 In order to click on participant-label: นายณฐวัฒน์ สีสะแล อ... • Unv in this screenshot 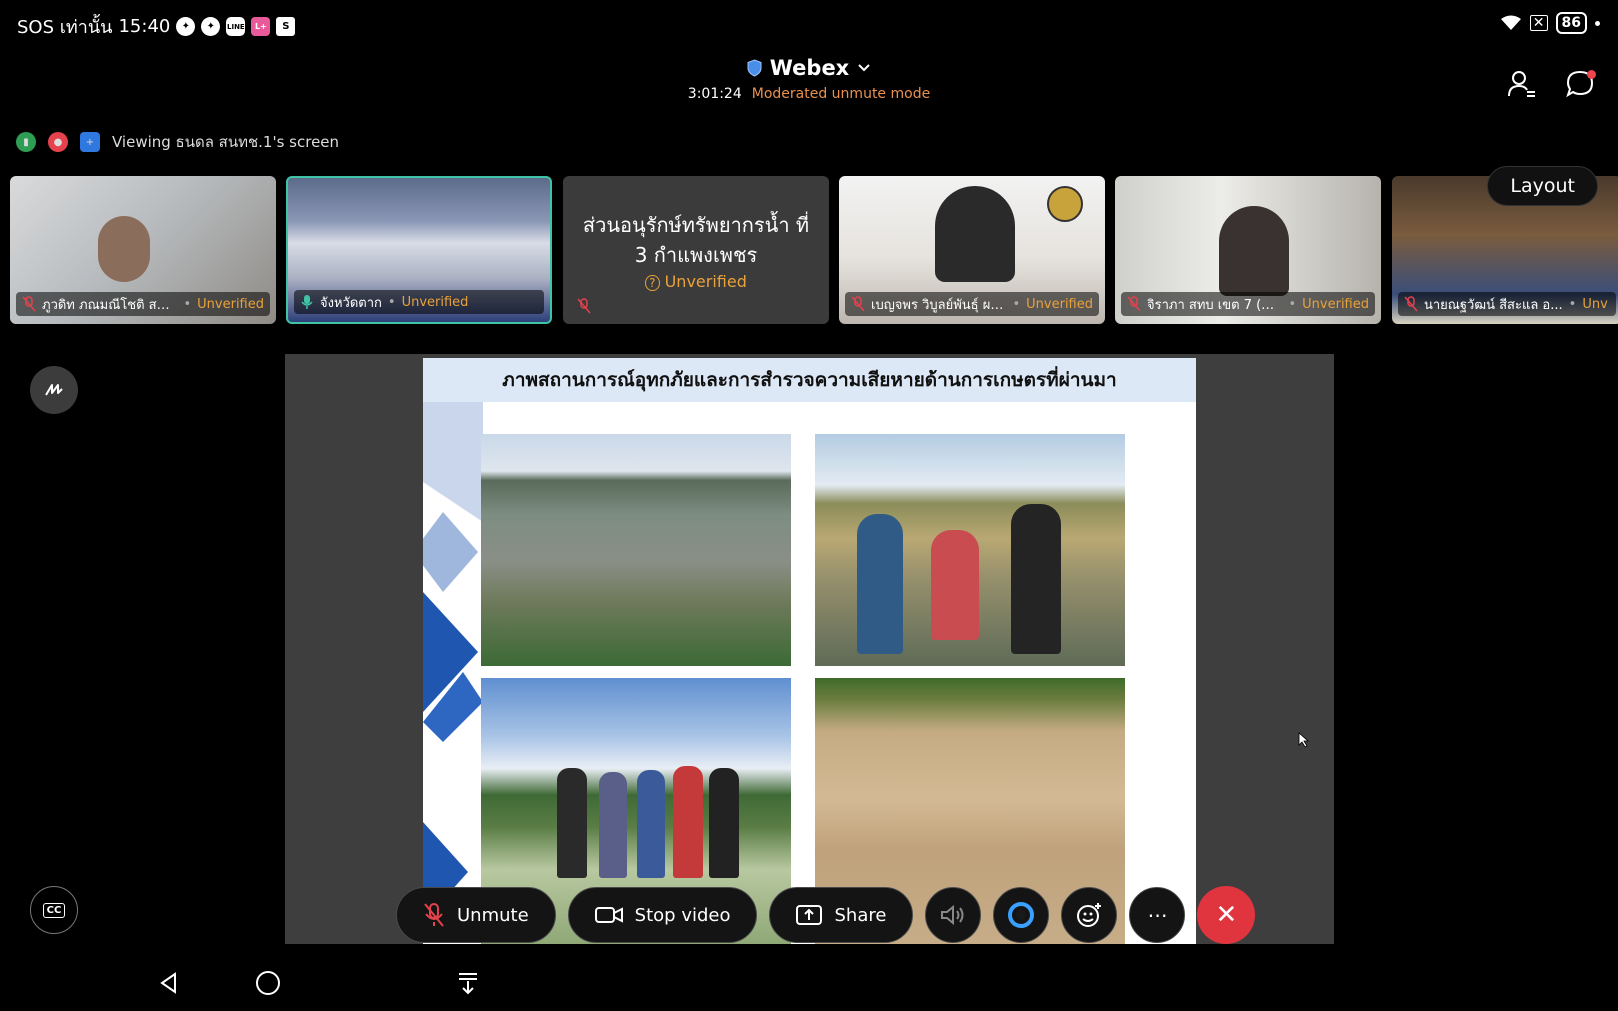, I will do `click(1507, 304)`.